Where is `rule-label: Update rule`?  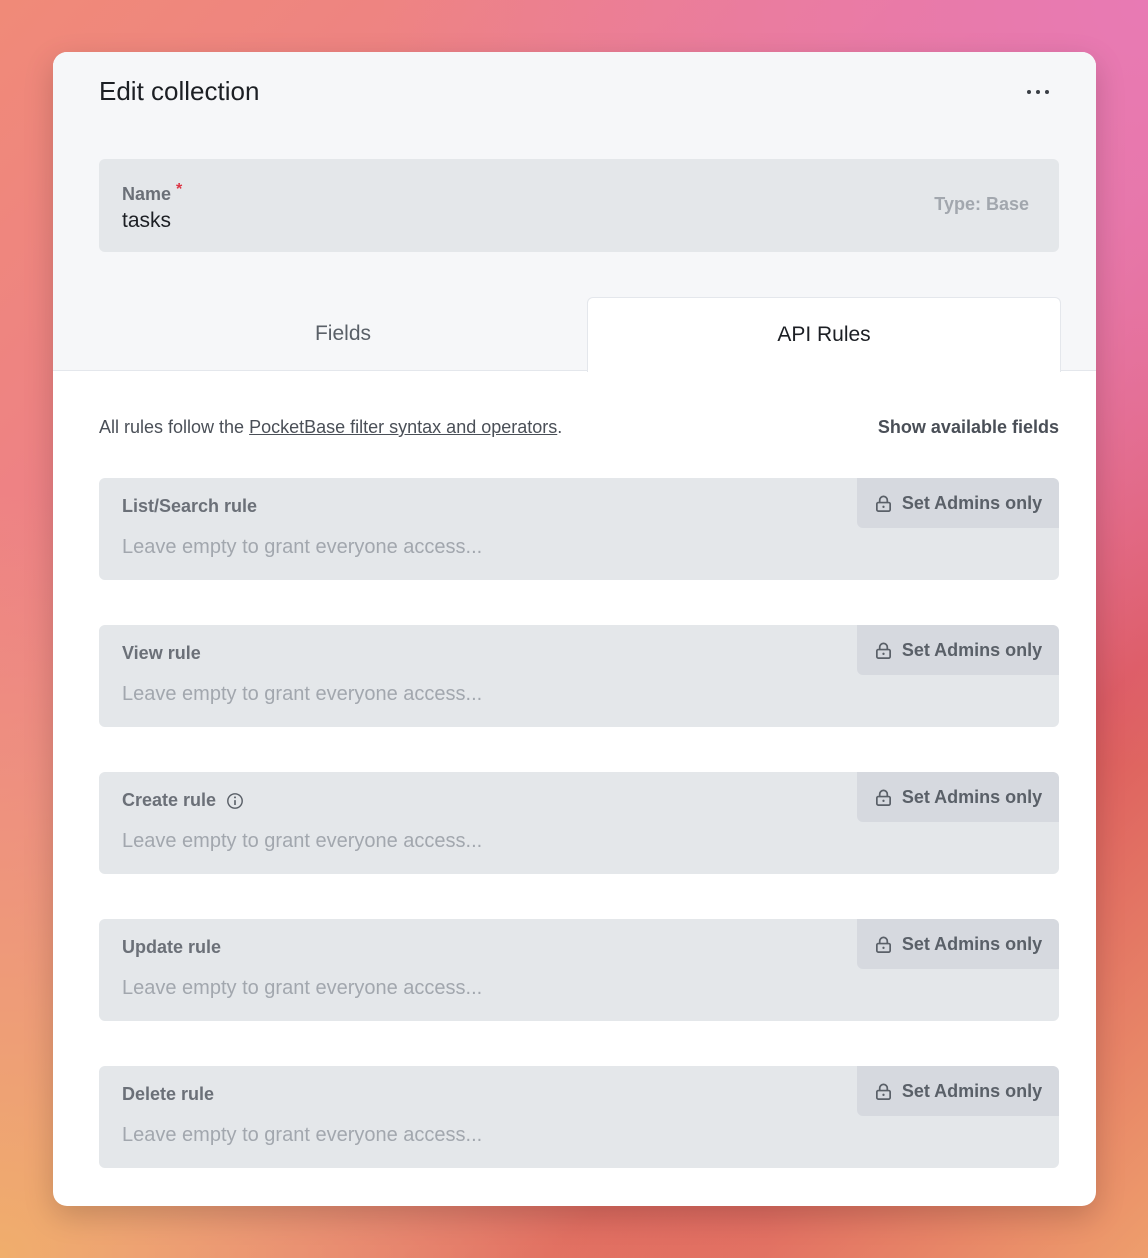
rule-label: Update rule is located at coordinates (171, 947).